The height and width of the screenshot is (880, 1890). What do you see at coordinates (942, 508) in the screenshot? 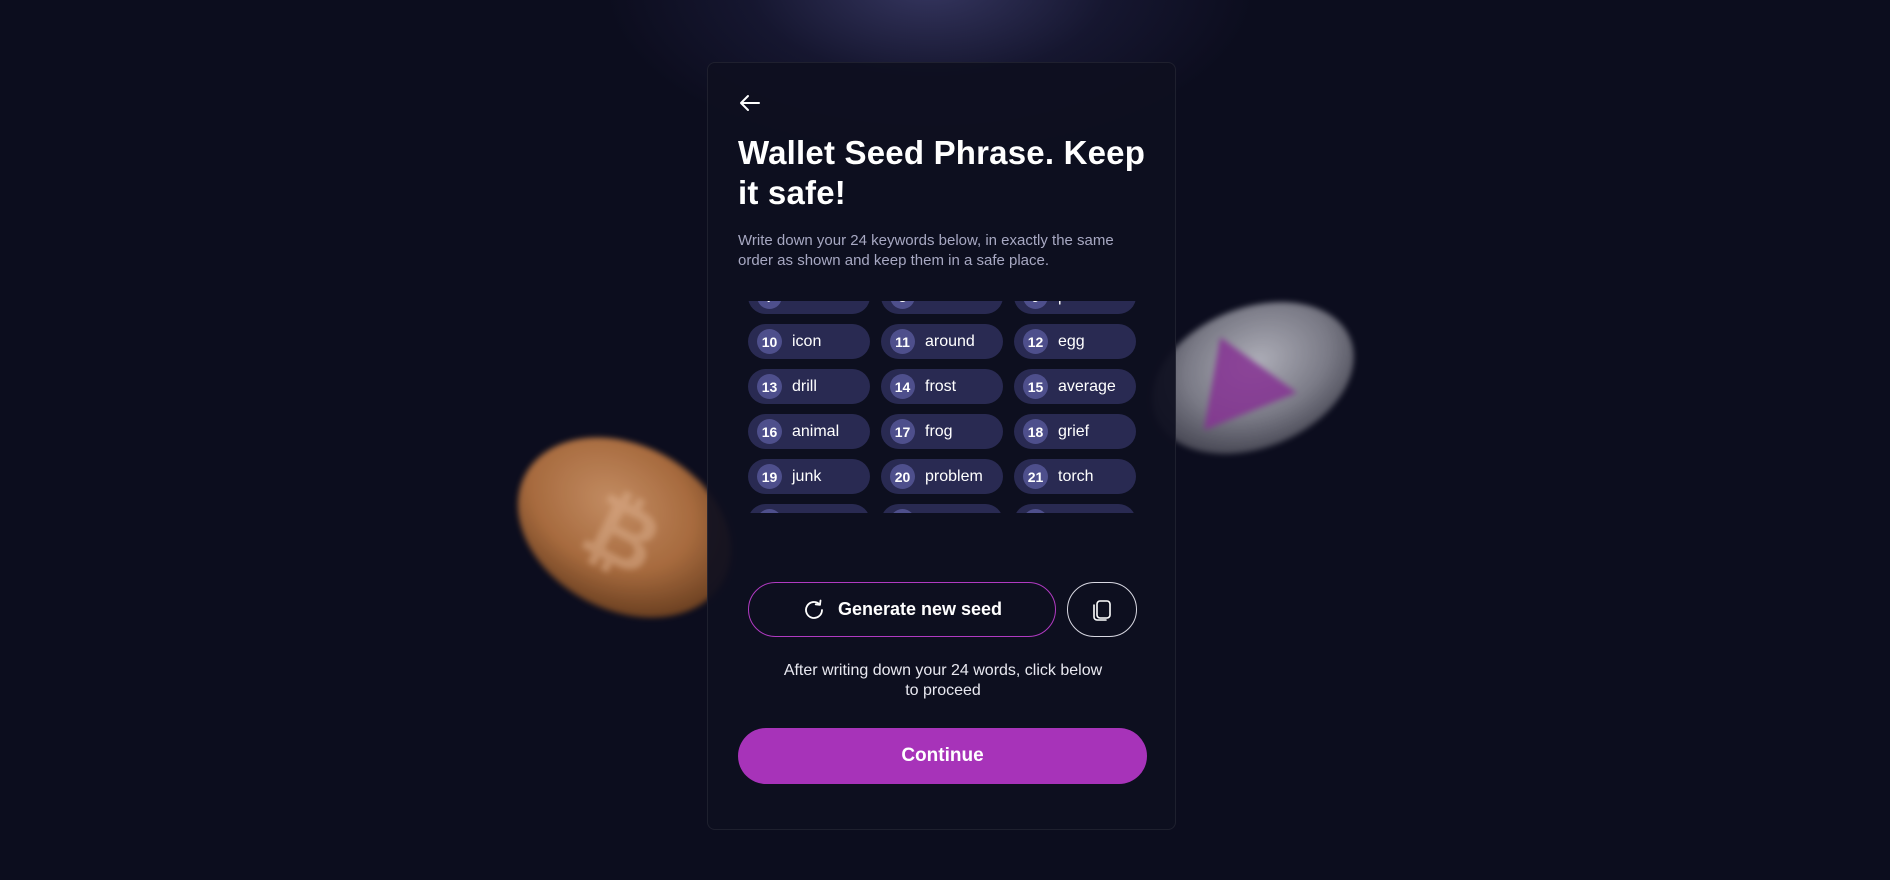
I see `seed-word-chip: 23 tide` at bounding box center [942, 508].